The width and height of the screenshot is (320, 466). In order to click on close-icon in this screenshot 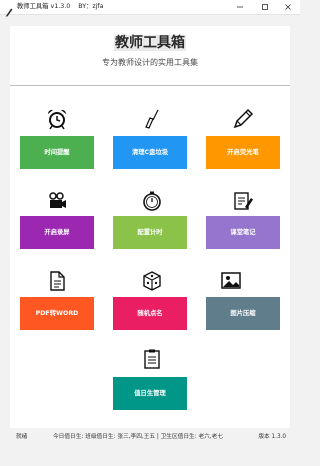, I will do `click(288, 7)`.